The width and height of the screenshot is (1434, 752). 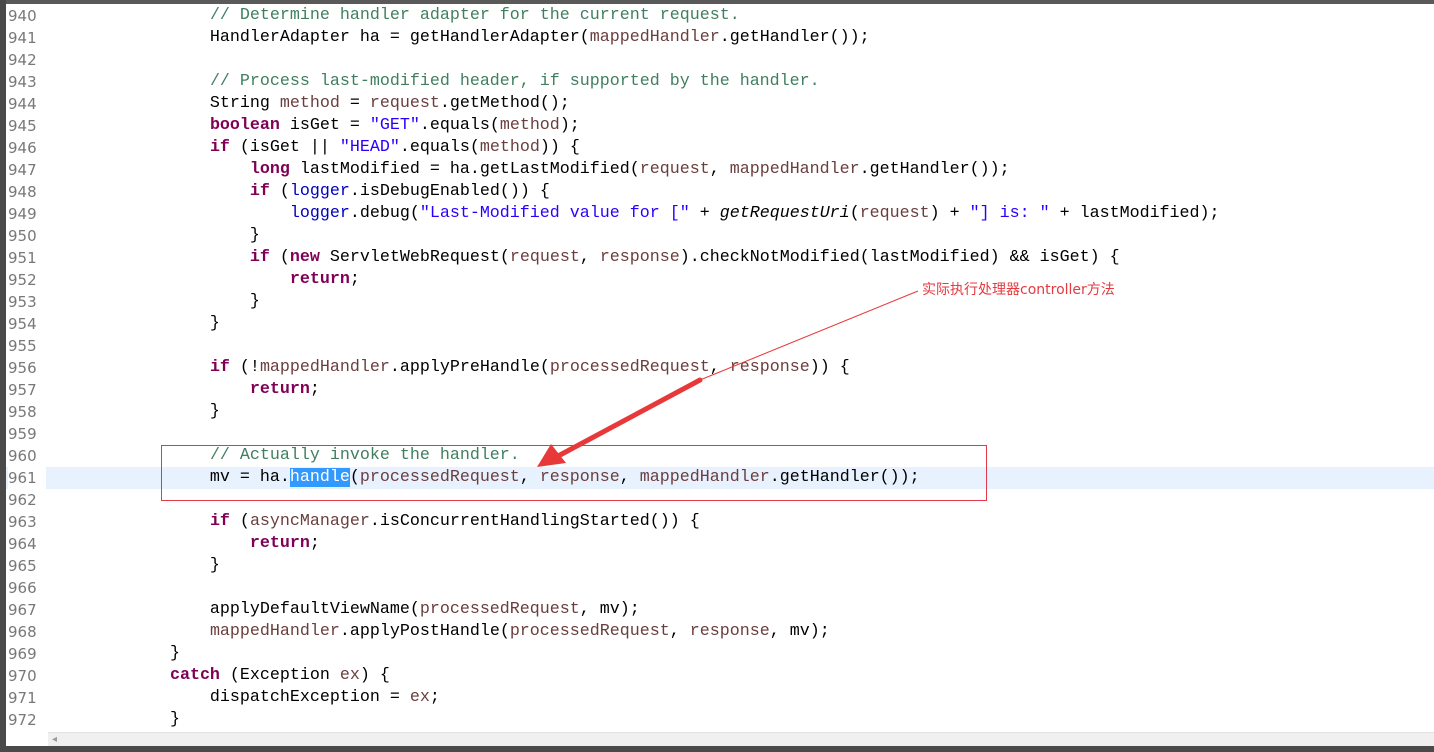 I want to click on annotation-arrow, so click(x=728, y=378).